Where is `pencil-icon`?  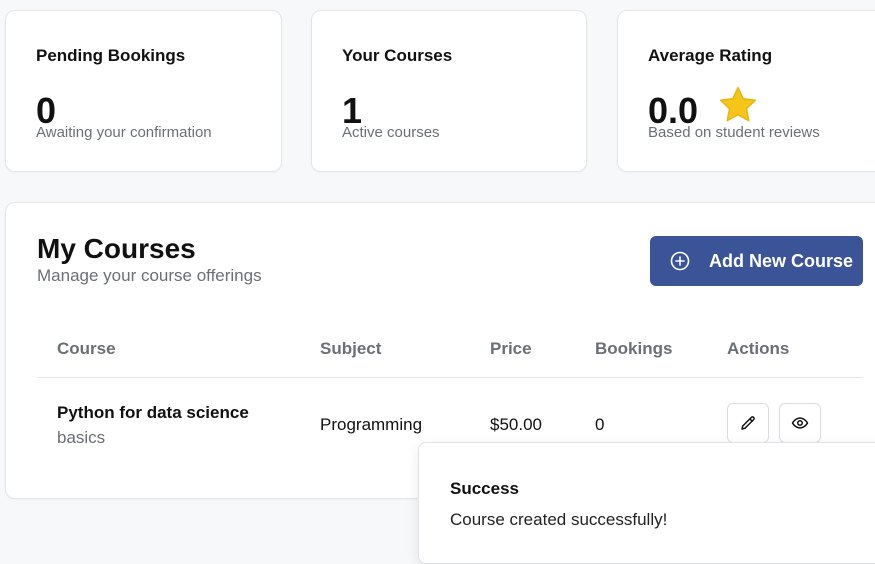 pencil-icon is located at coordinates (748, 423).